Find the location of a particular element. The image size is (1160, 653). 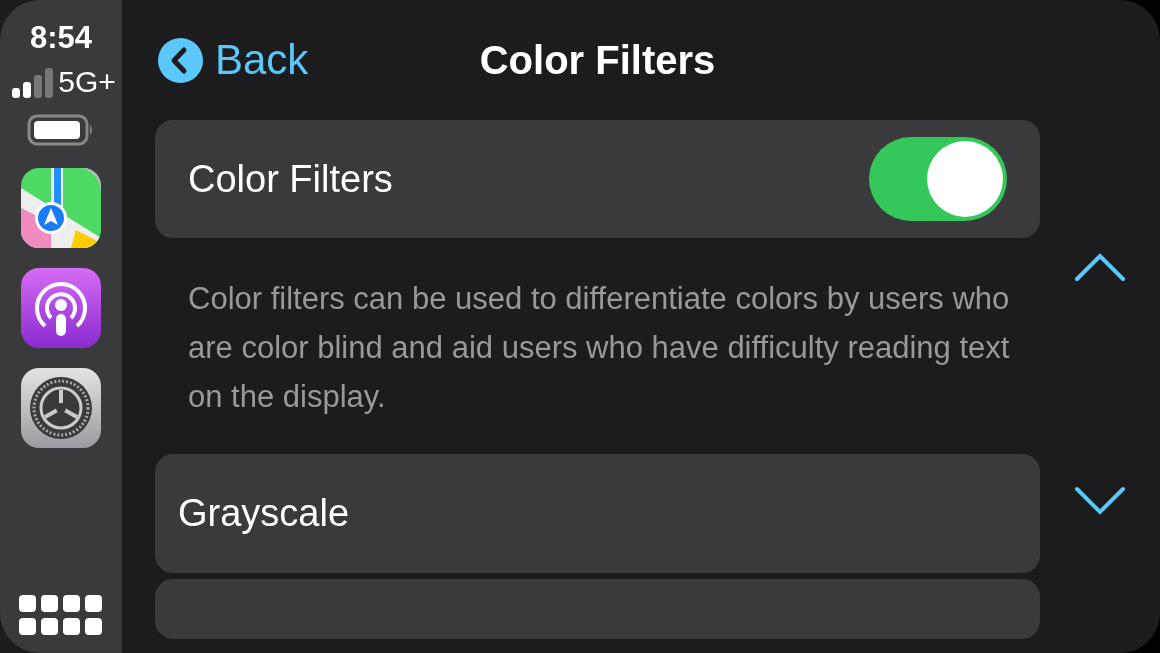

signal-icon is located at coordinates (32, 83).